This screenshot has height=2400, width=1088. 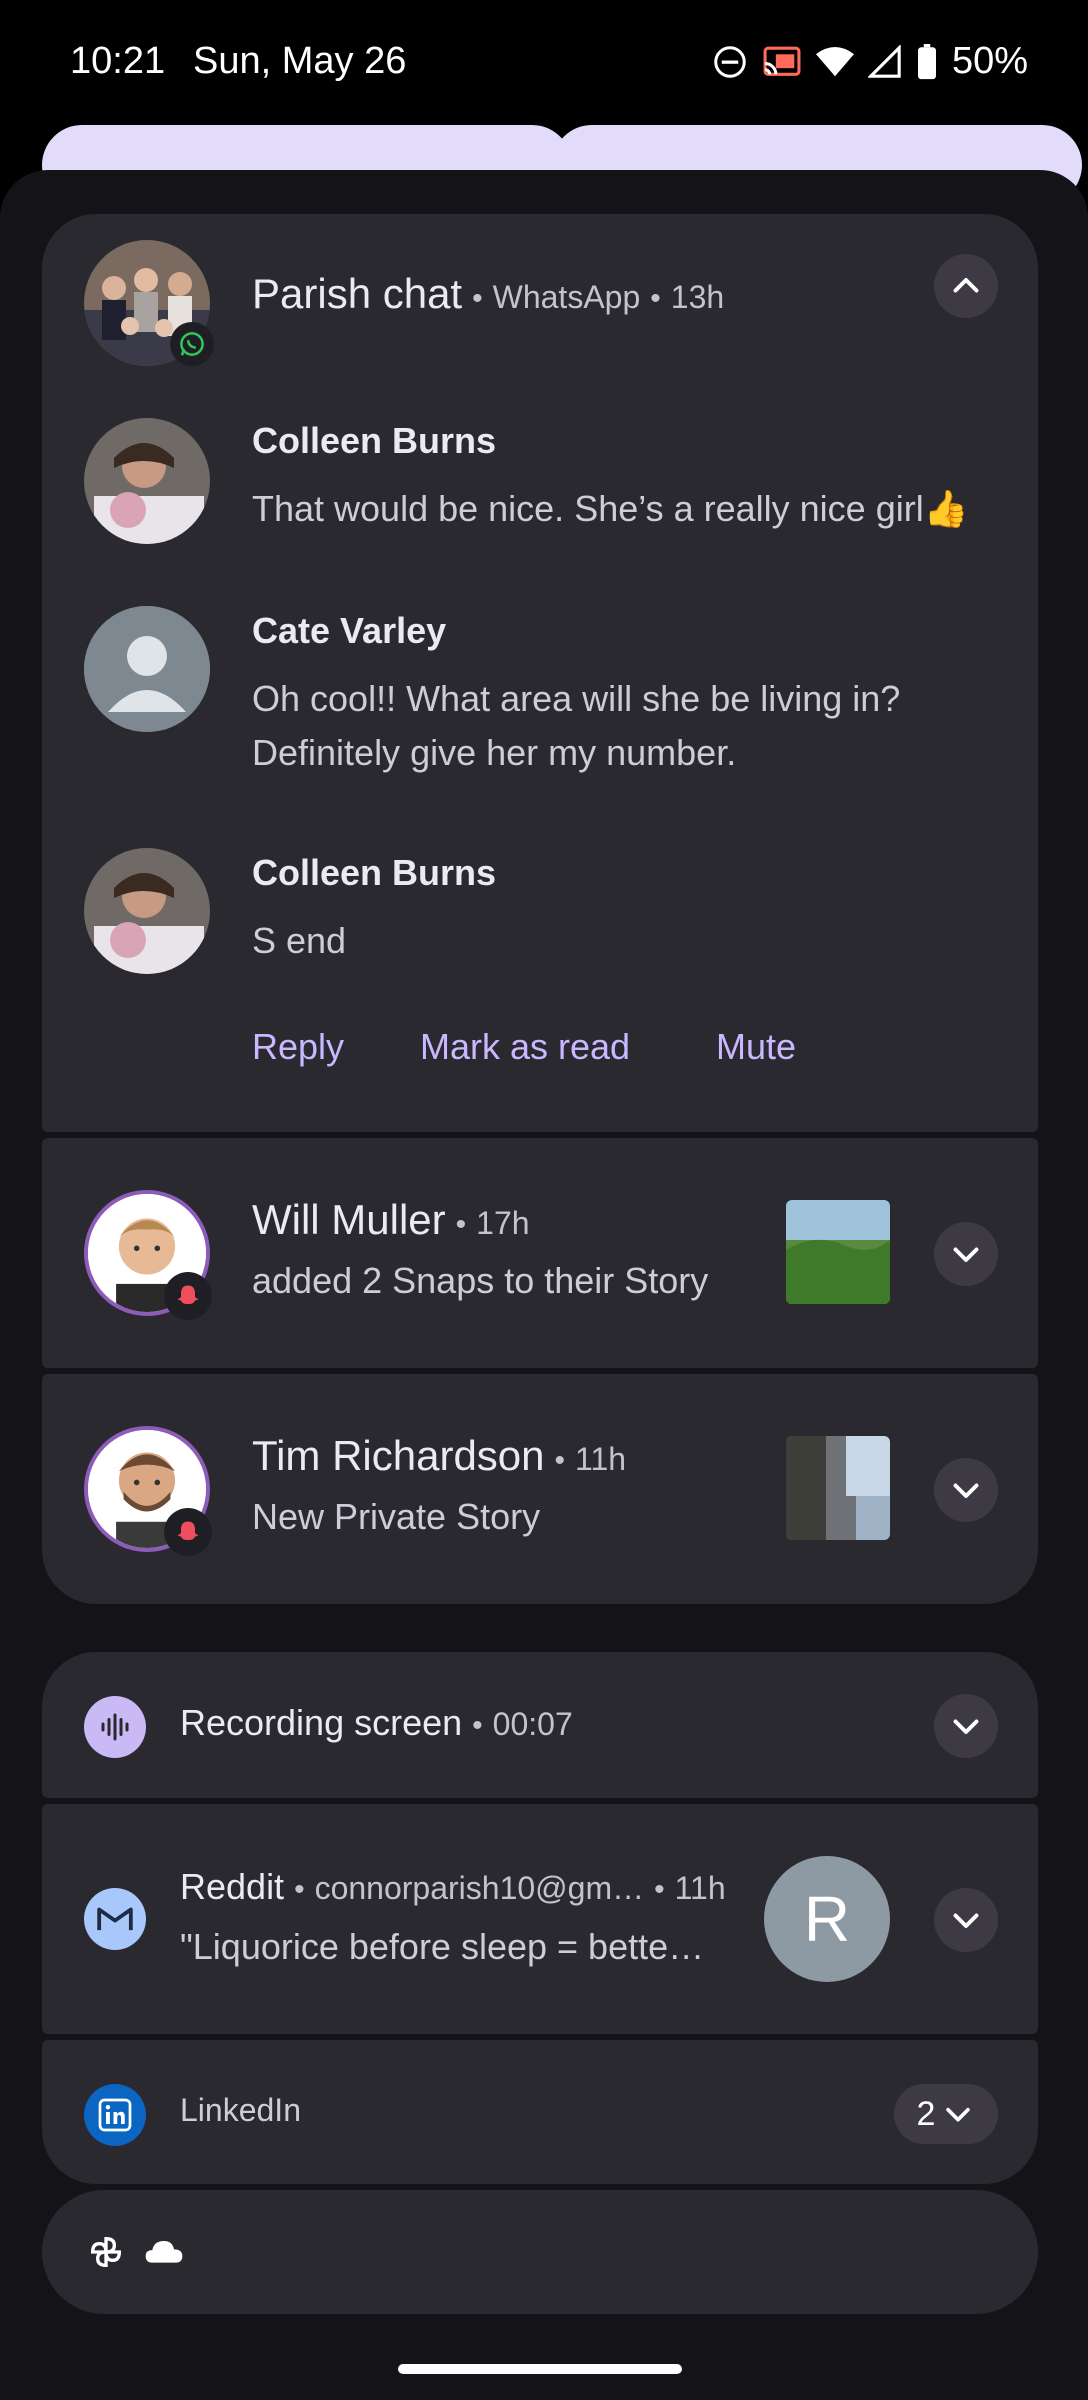 What do you see at coordinates (118, 61) in the screenshot?
I see `clock: 10:21` at bounding box center [118, 61].